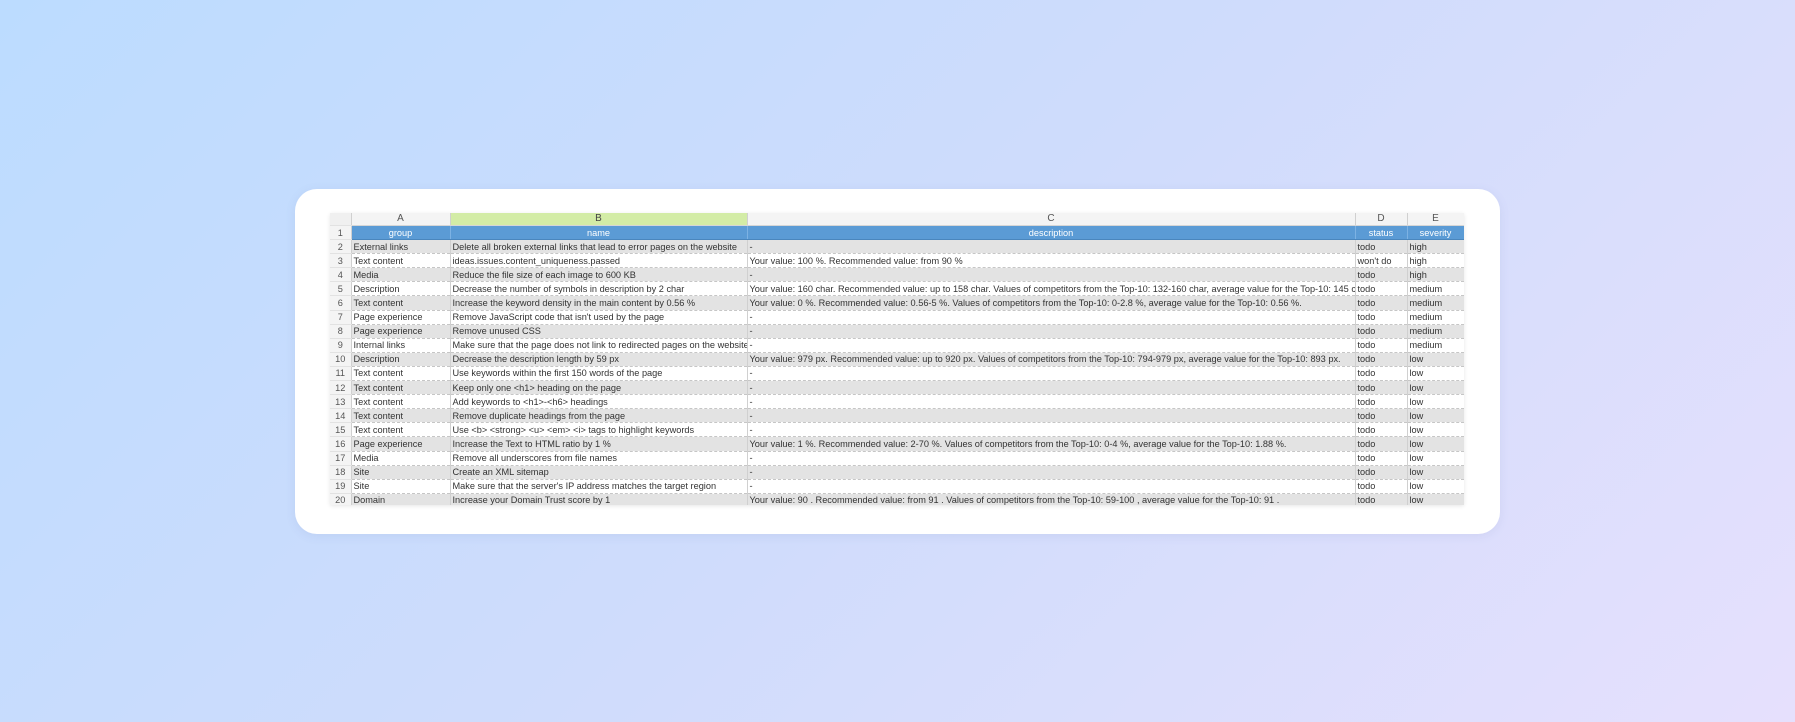  Describe the element at coordinates (401, 472) in the screenshot. I see `cell-group: Site` at that location.